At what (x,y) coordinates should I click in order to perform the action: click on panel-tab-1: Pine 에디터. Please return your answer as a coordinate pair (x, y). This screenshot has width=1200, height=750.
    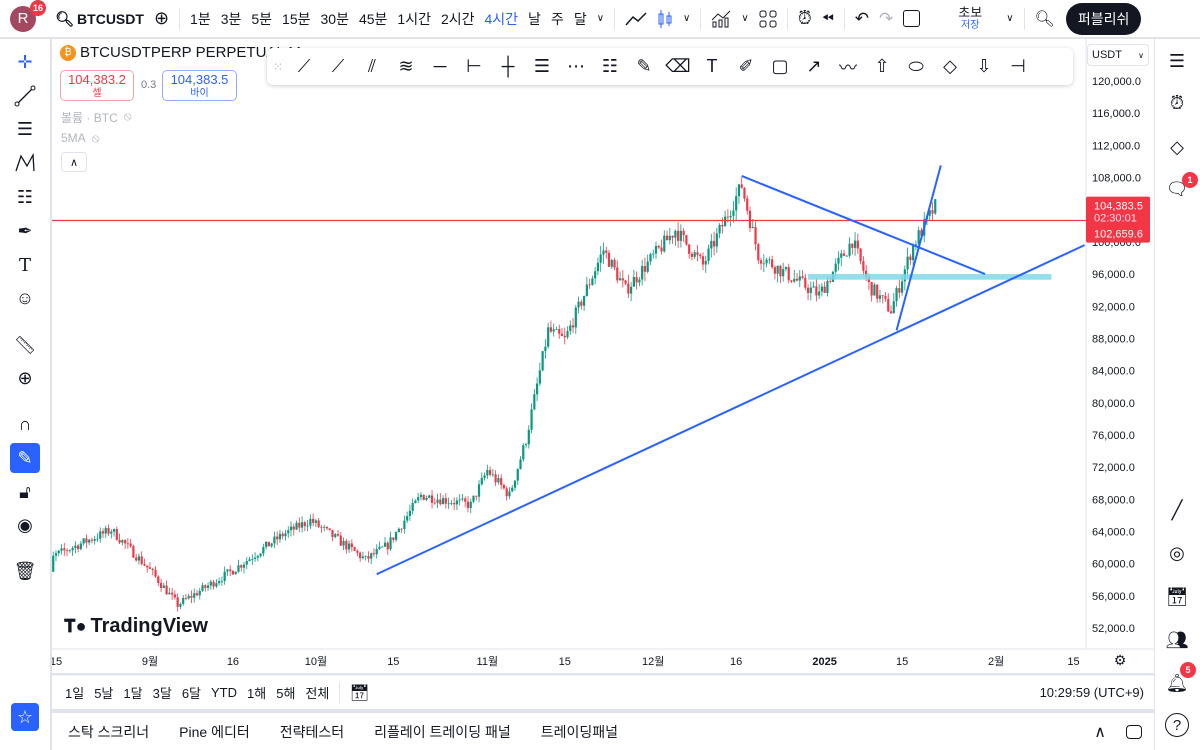
    Looking at the image, I should click on (214, 732).